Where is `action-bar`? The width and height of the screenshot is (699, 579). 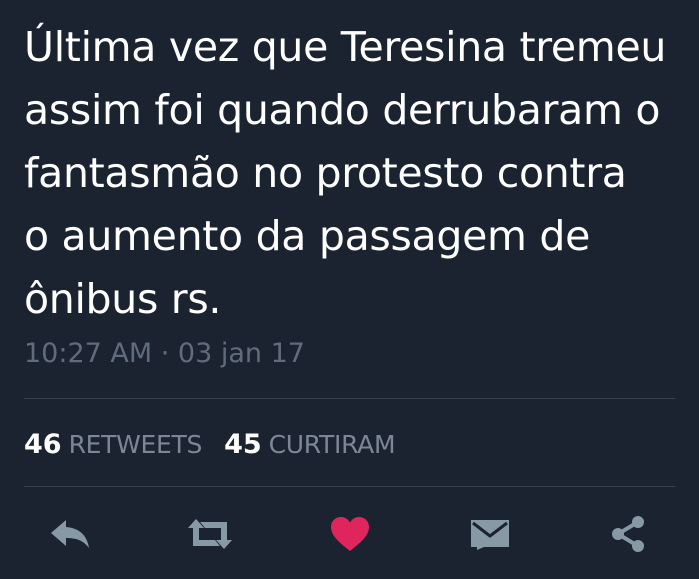
action-bar is located at coordinates (349, 534).